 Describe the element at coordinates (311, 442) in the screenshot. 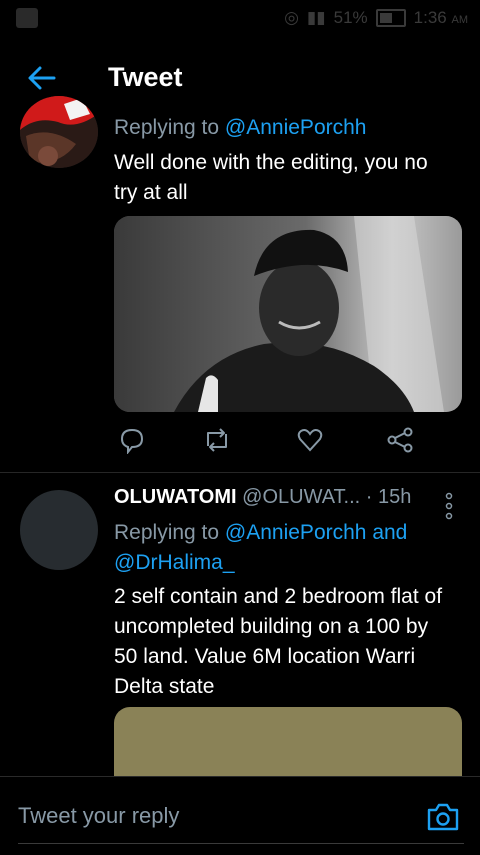

I see `like-icon` at that location.